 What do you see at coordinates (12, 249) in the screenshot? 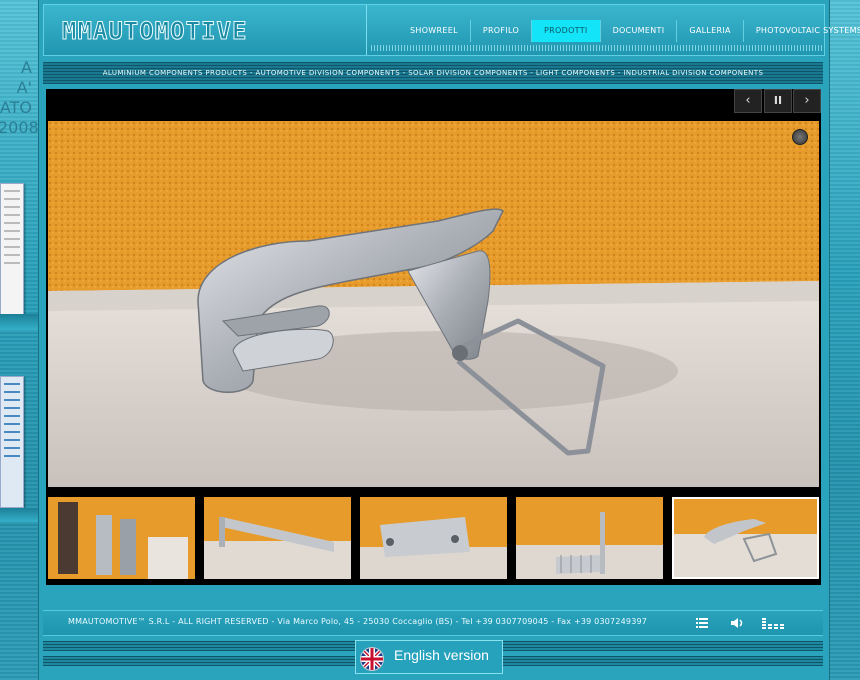
I see `left-document-thumbnail` at bounding box center [12, 249].